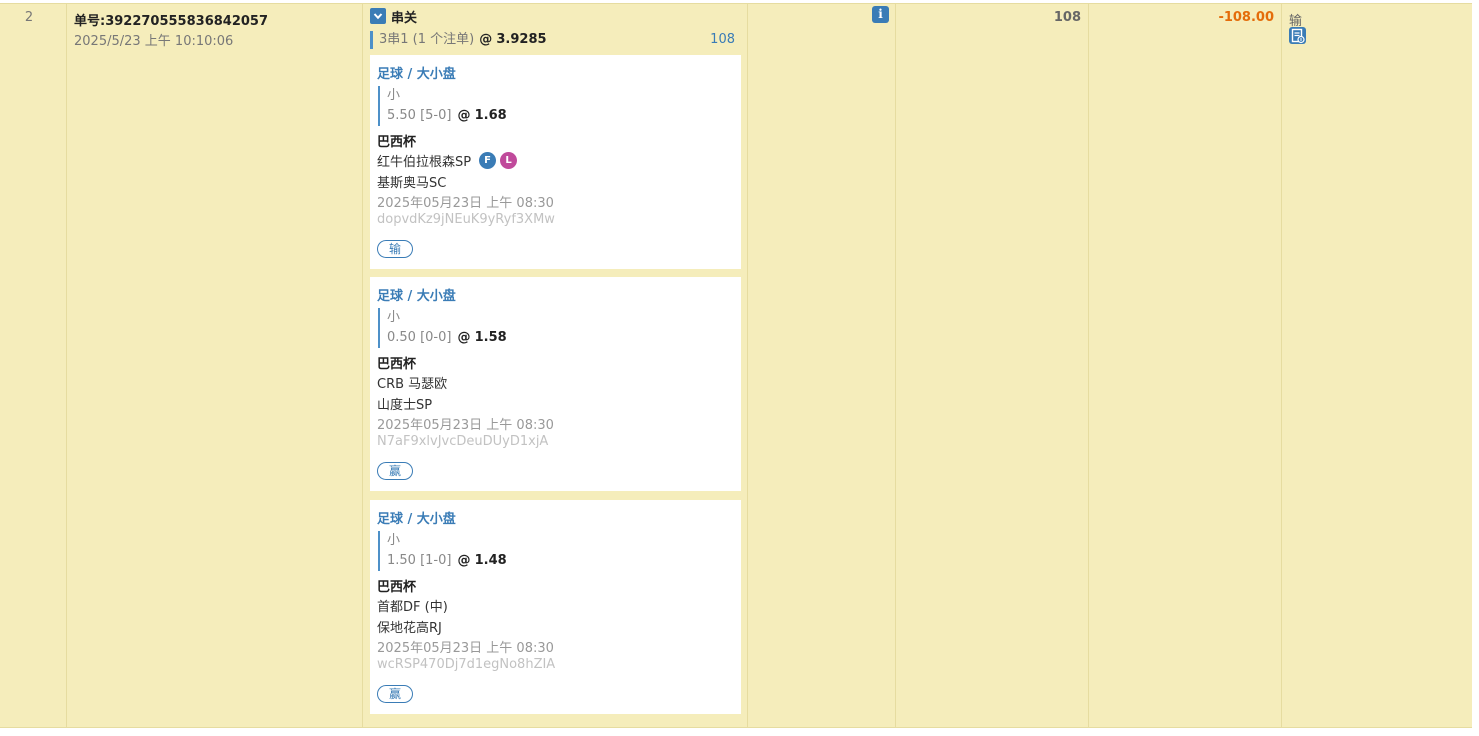  What do you see at coordinates (490, 115) in the screenshot?
I see `leg-odds: 1.68` at bounding box center [490, 115].